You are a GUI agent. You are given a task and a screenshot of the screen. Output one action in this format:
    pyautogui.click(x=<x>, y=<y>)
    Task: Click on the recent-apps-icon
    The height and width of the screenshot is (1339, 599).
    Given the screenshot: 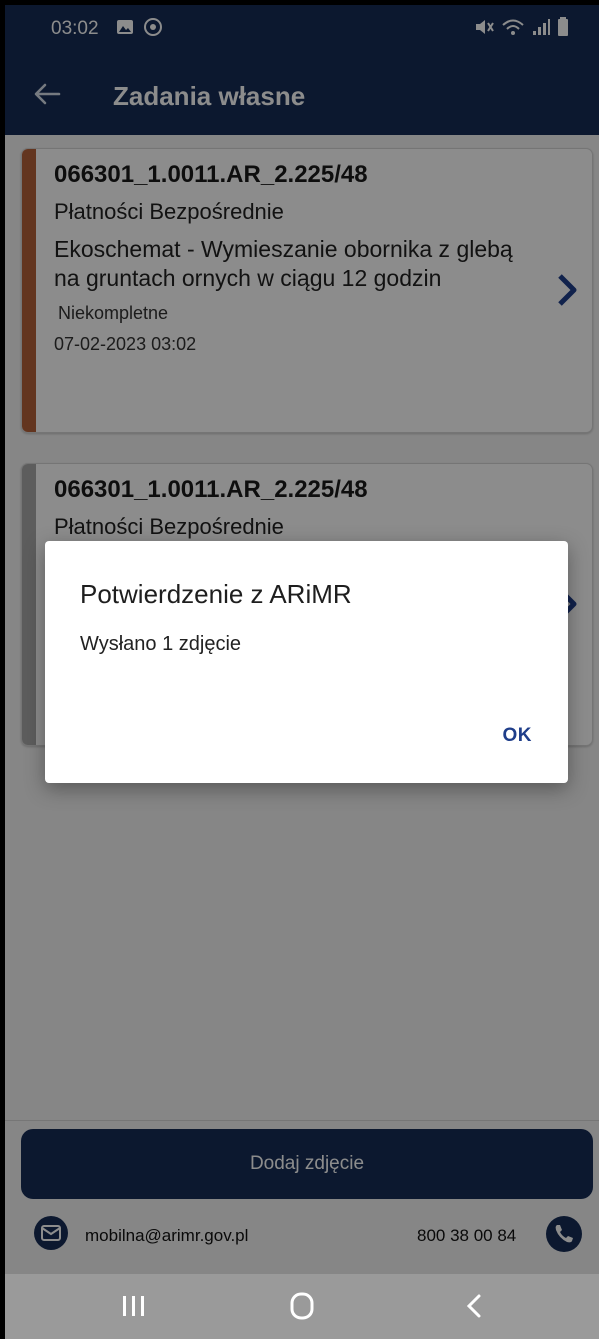 What is the action you would take?
    pyautogui.click(x=133, y=1306)
    